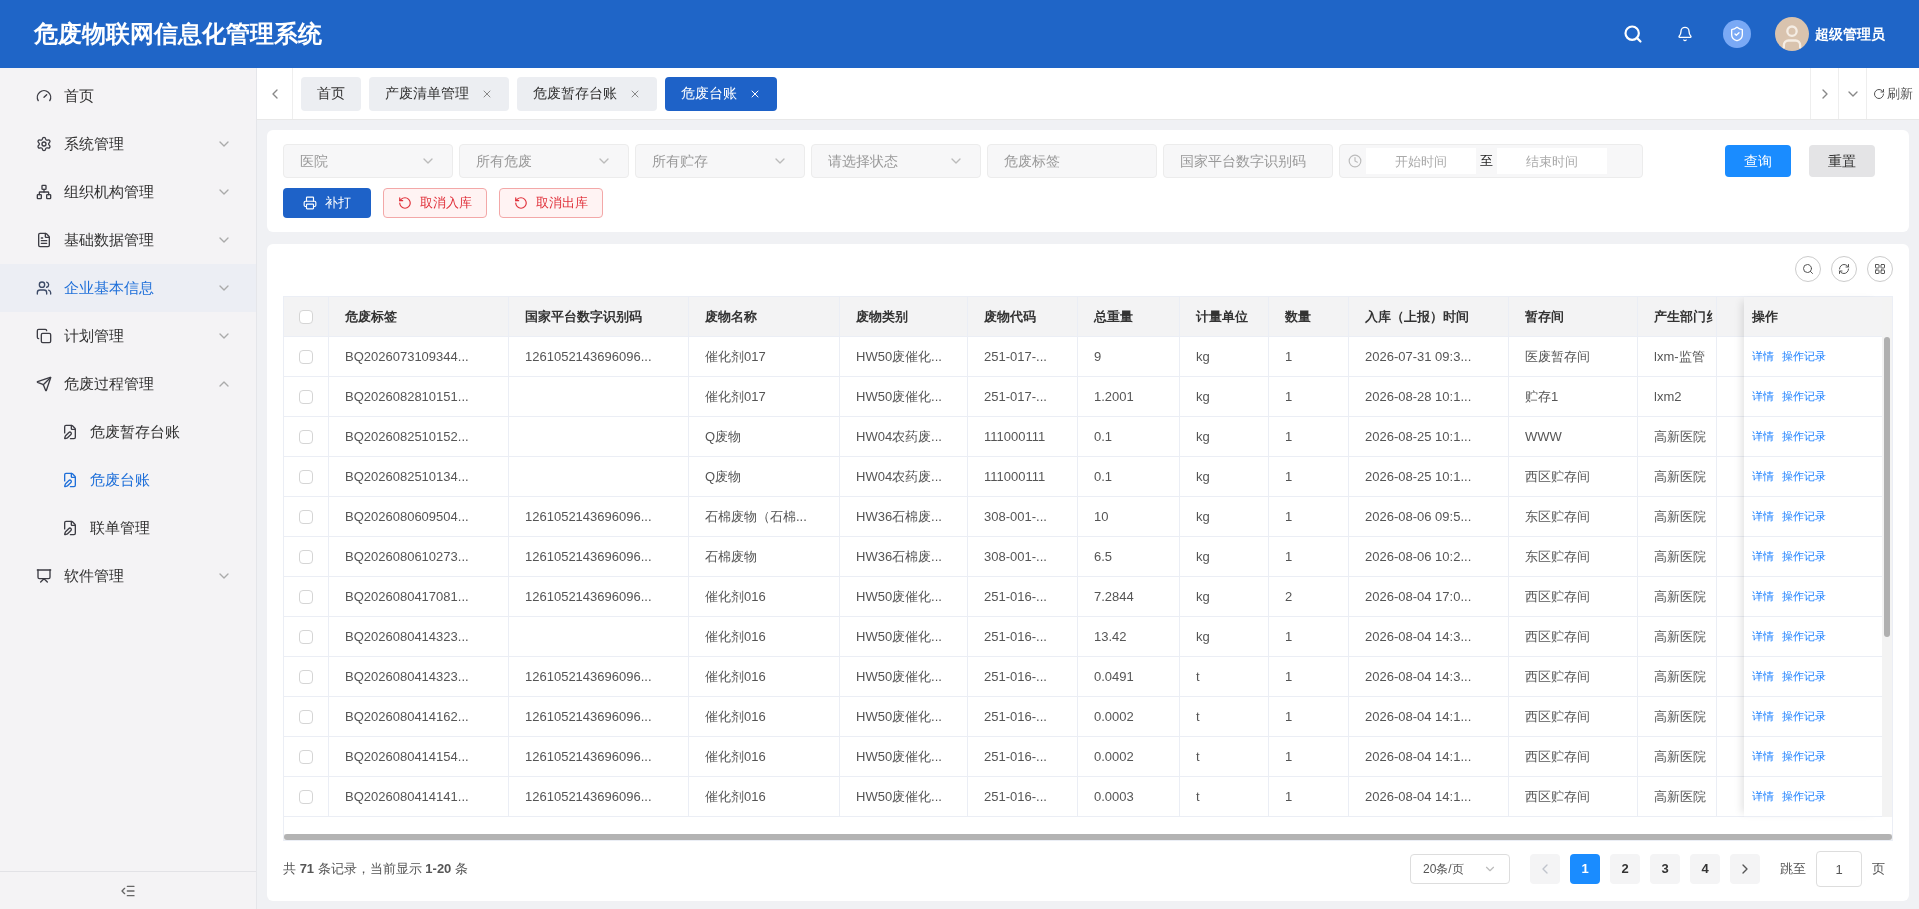  Describe the element at coordinates (1842, 161) in the screenshot. I see `search-button: 重置` at that location.